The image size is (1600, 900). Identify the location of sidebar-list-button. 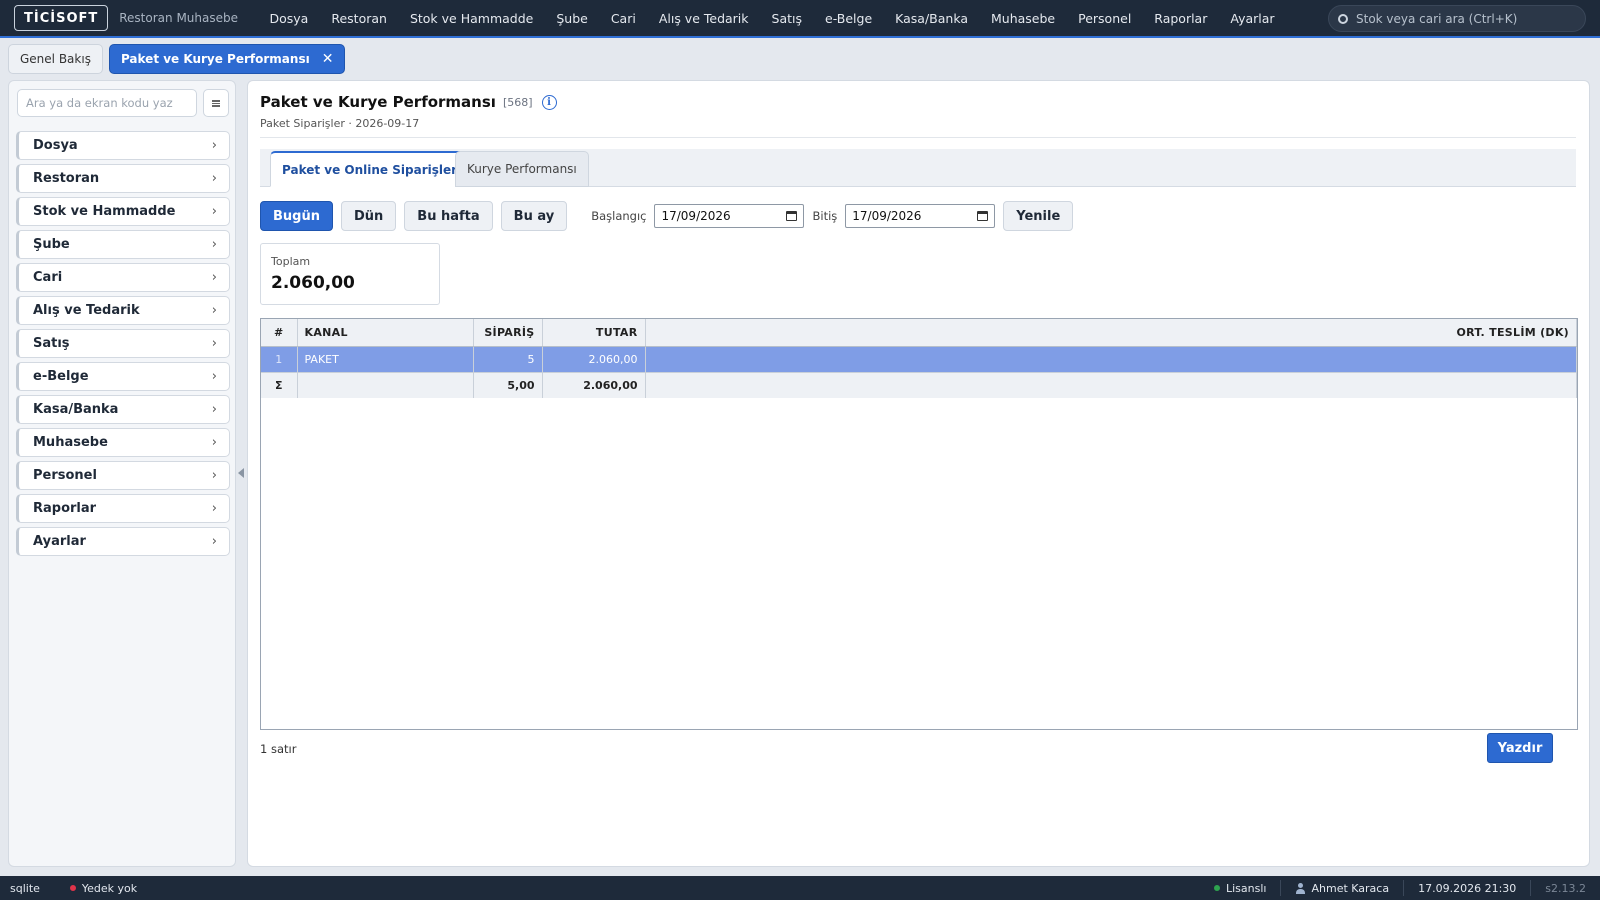
(216, 103).